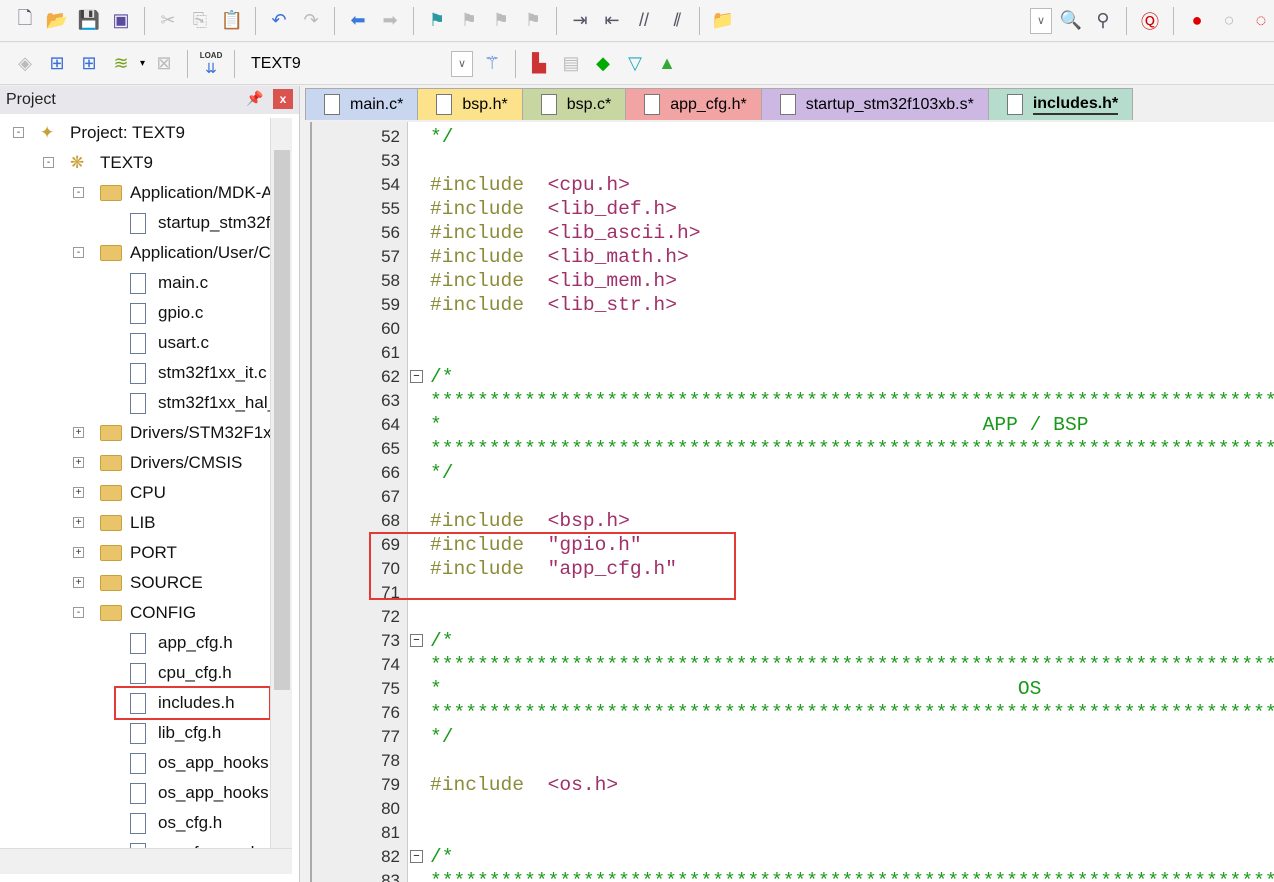  Describe the element at coordinates (667, 64) in the screenshot. I see `runtime-env-icon: ▲` at that location.